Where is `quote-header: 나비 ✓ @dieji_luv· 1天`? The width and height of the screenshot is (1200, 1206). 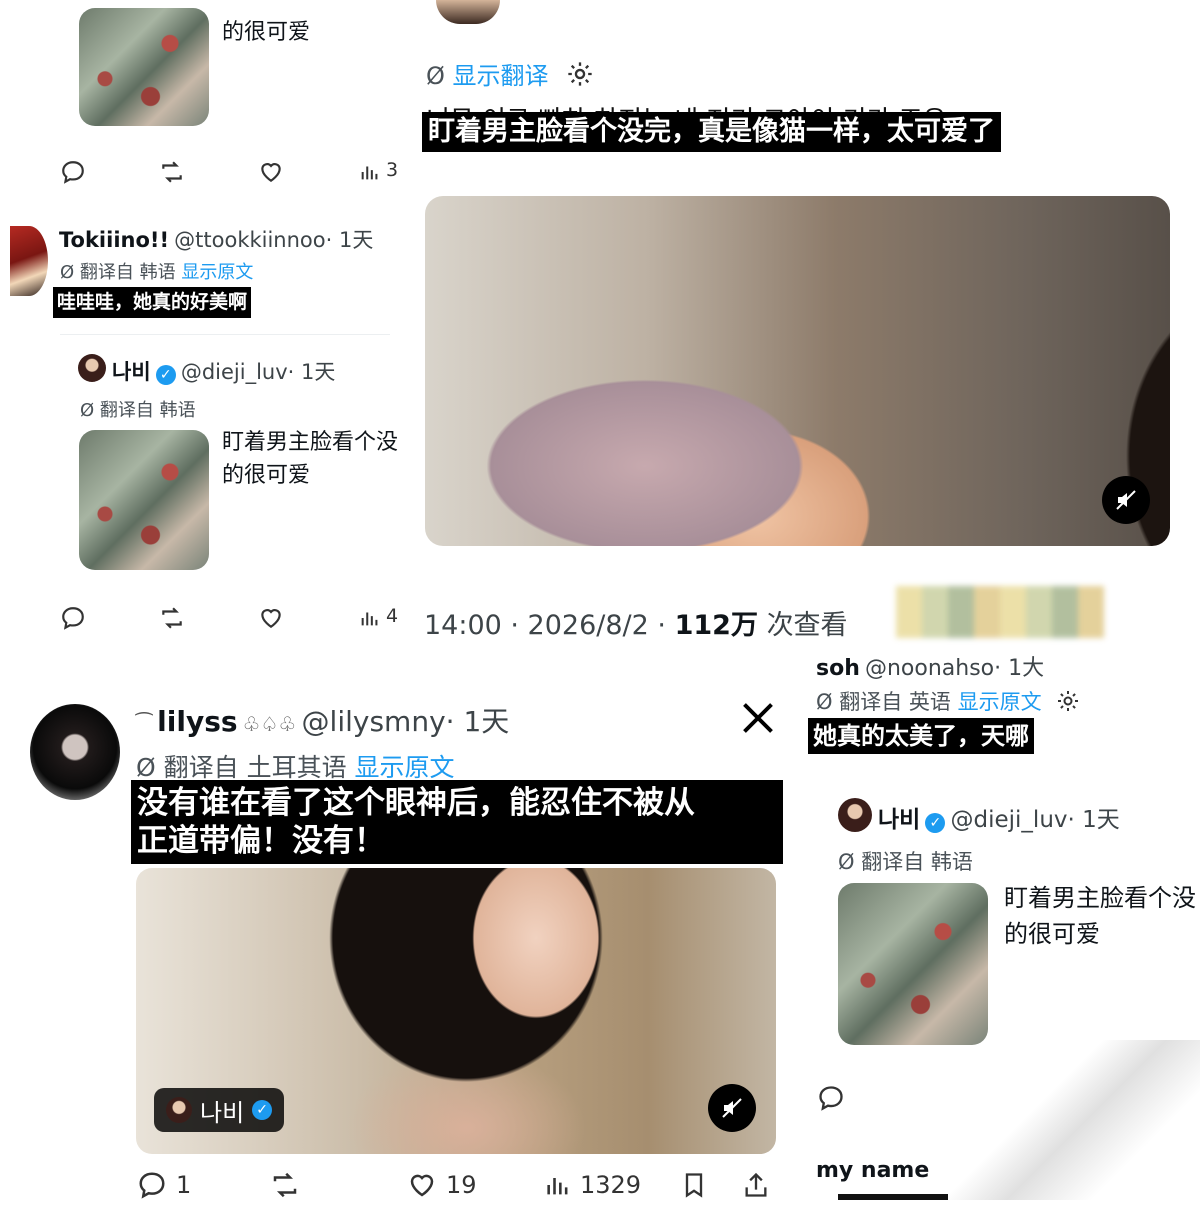 quote-header: 나비 ✓ @dieji_luv· 1天 is located at coordinates (999, 817).